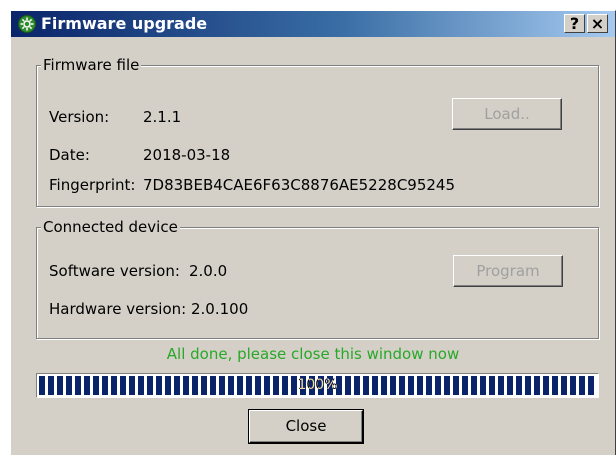 This screenshot has height=455, width=616. I want to click on date-label: Date:, so click(69, 155).